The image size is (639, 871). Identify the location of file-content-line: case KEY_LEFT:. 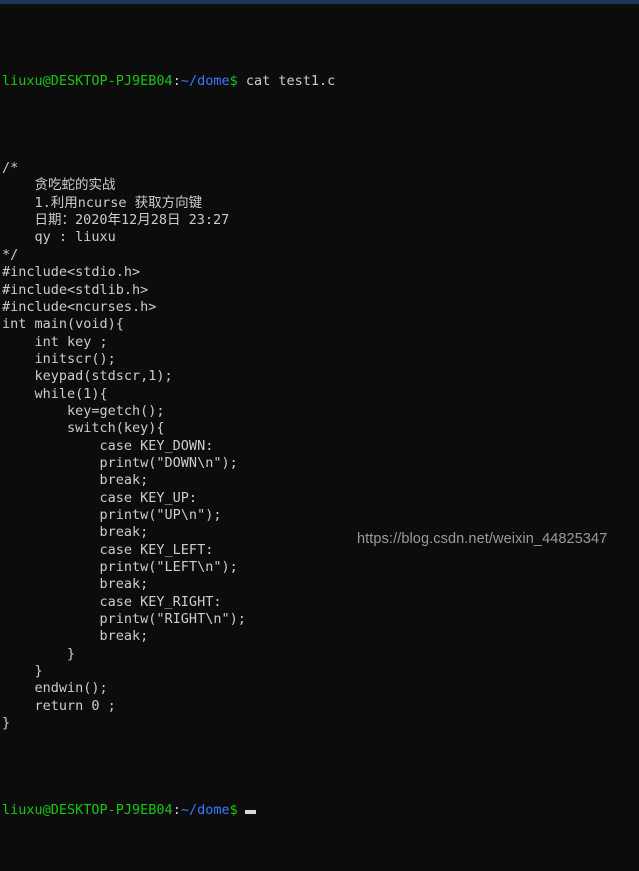
(168, 550).